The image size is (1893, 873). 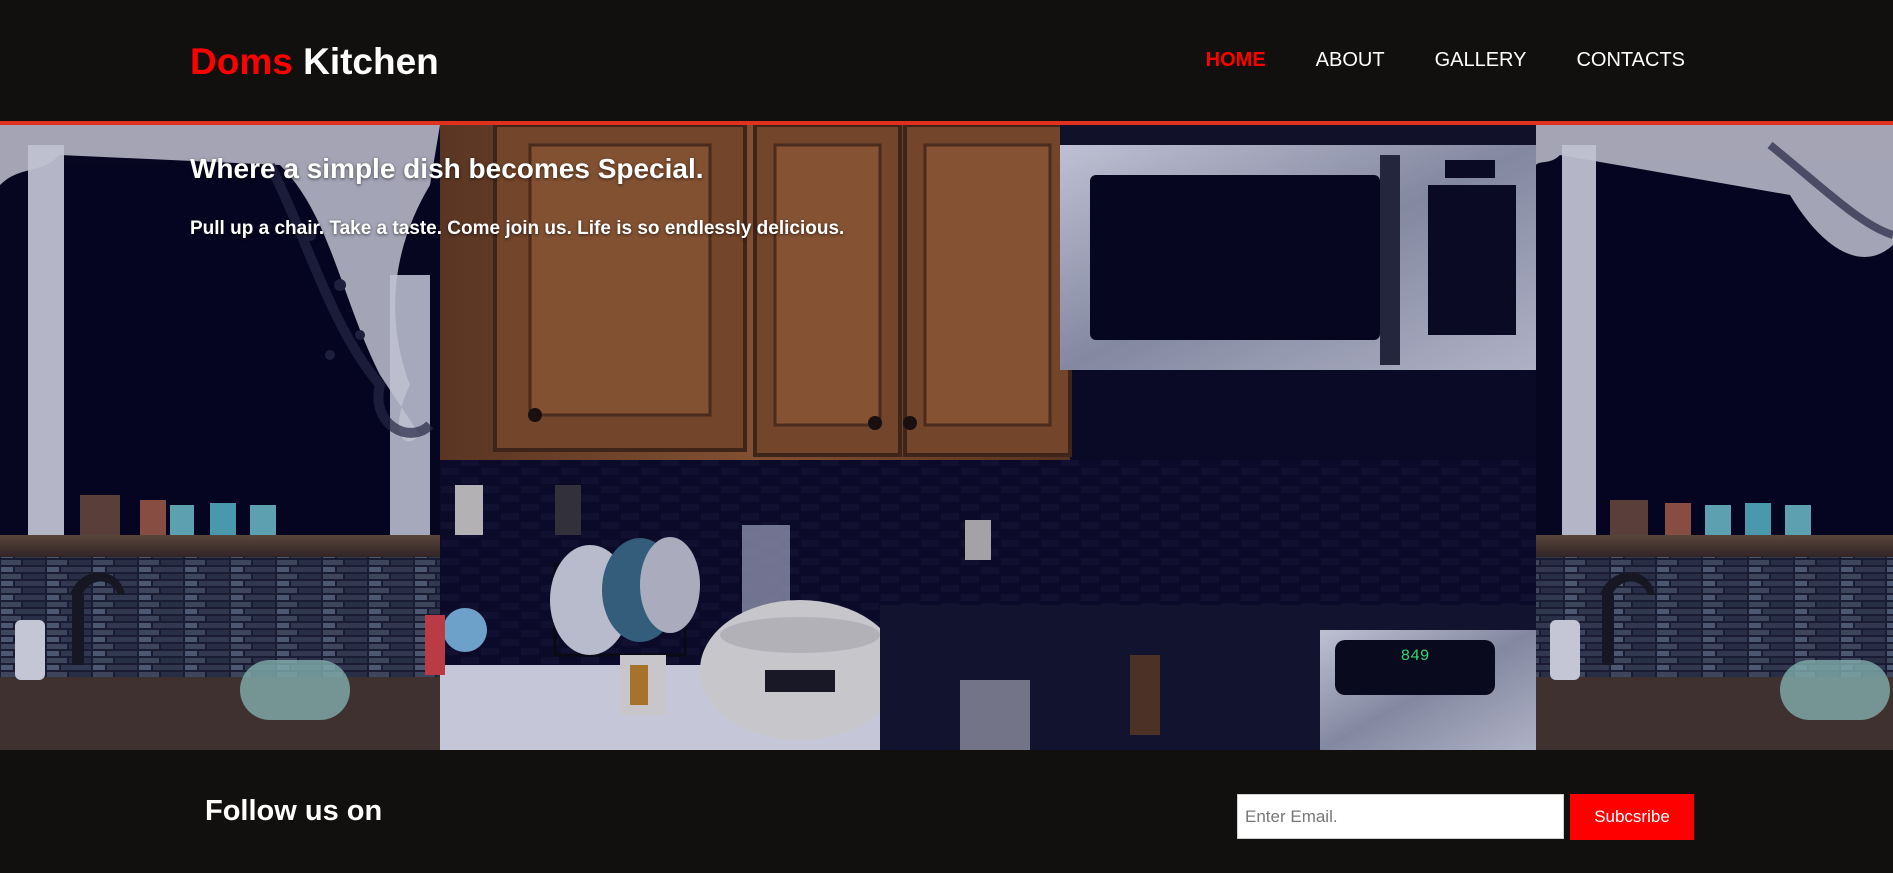 I want to click on brand-logo: Doms Kitchen, so click(x=314, y=62).